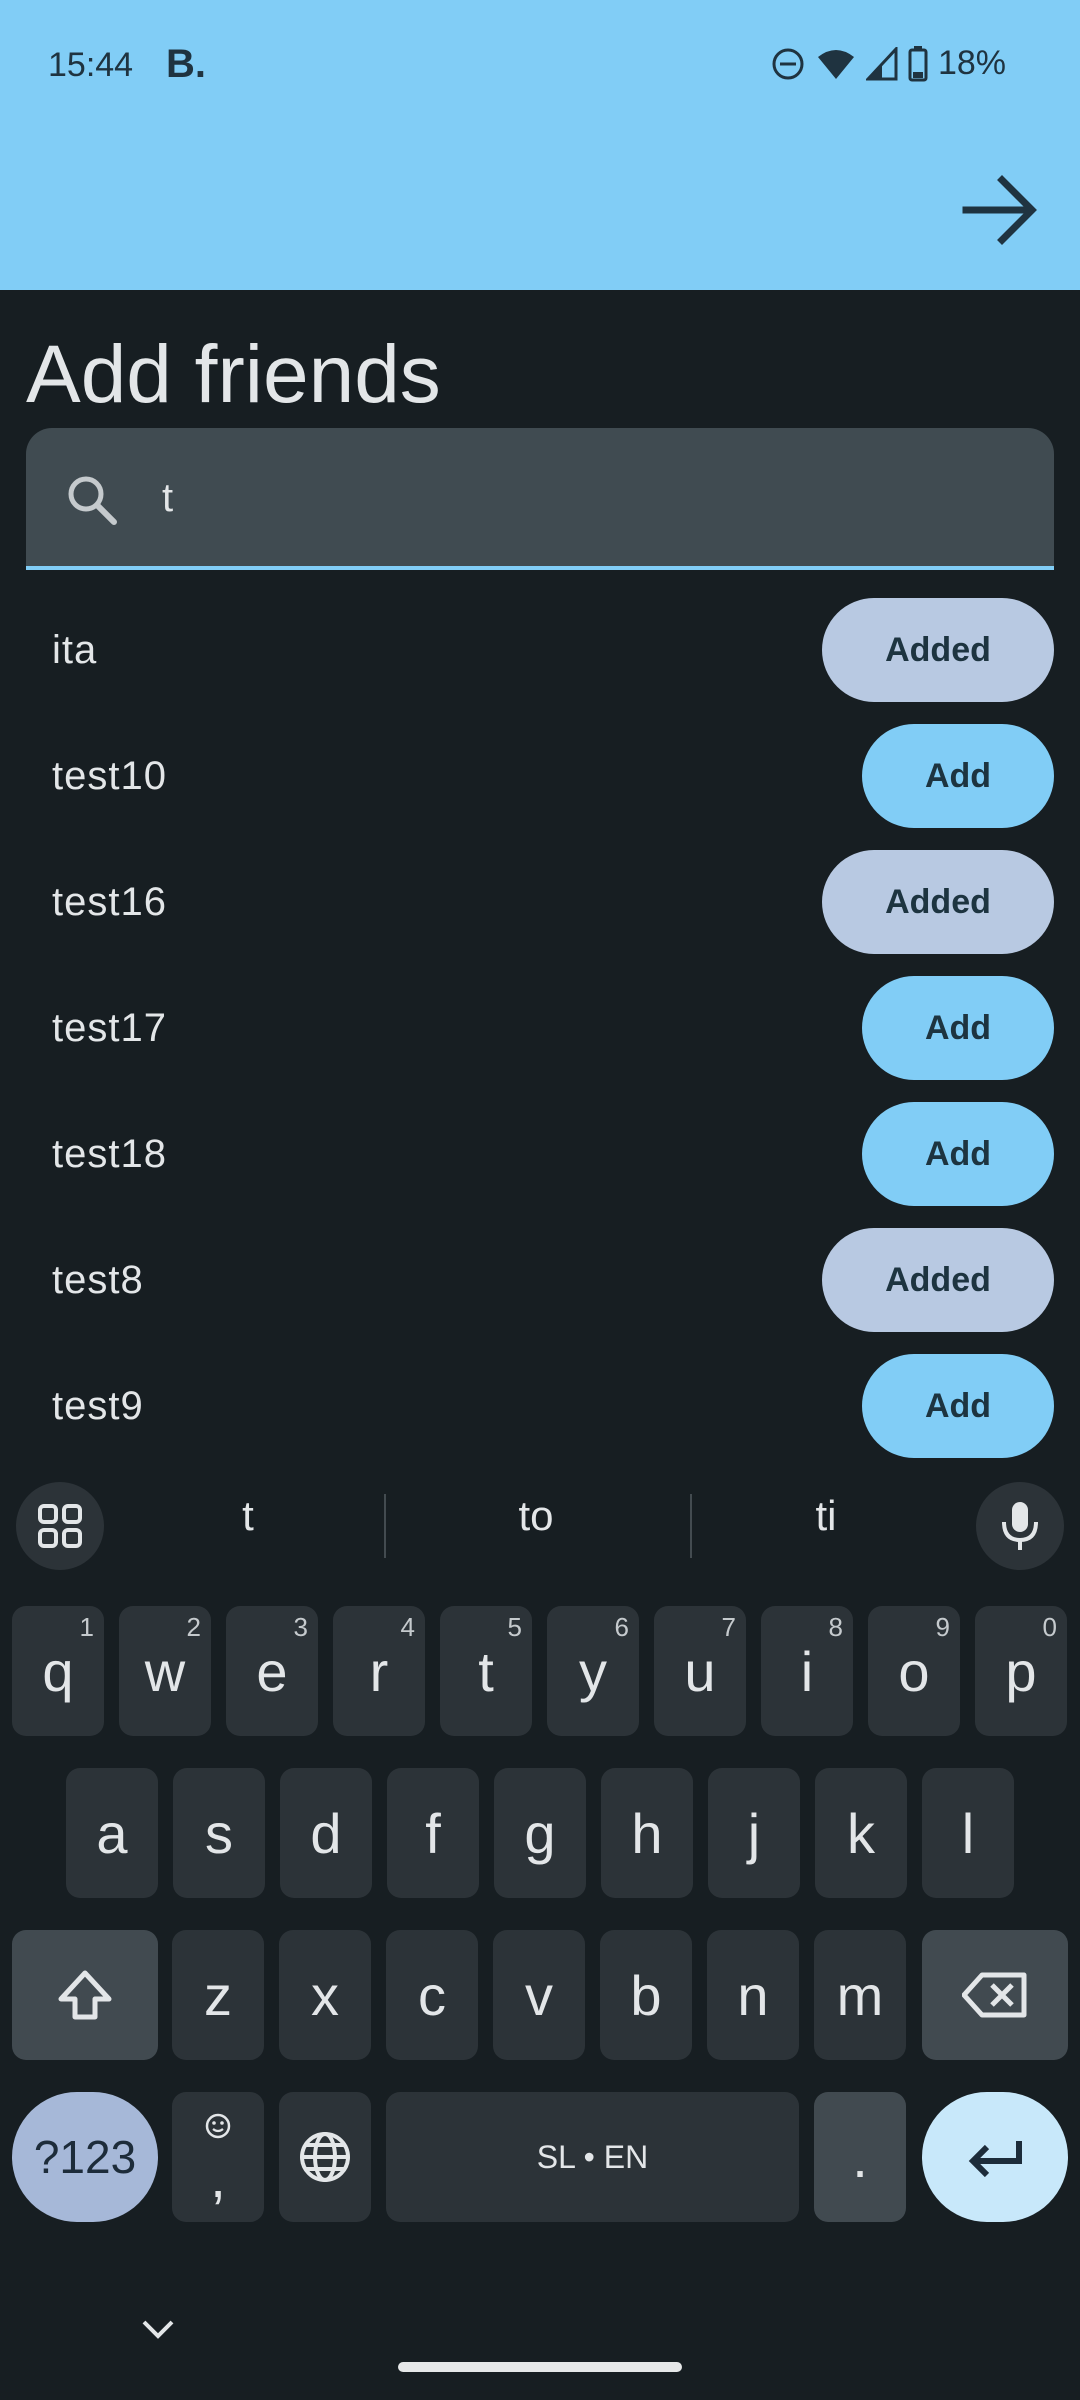 This screenshot has height=2400, width=1080. What do you see at coordinates (540, 2367) in the screenshot?
I see `home-indicator` at bounding box center [540, 2367].